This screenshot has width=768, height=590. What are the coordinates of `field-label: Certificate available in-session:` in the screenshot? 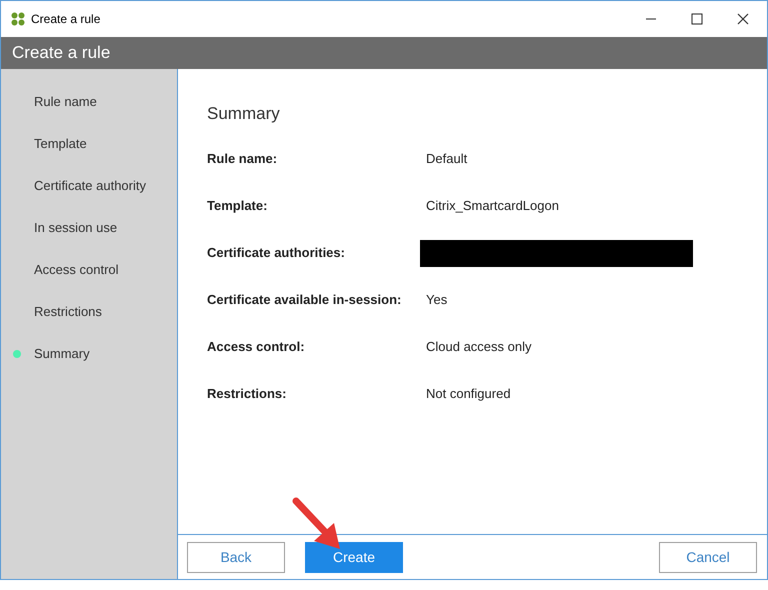 It's located at (304, 300).